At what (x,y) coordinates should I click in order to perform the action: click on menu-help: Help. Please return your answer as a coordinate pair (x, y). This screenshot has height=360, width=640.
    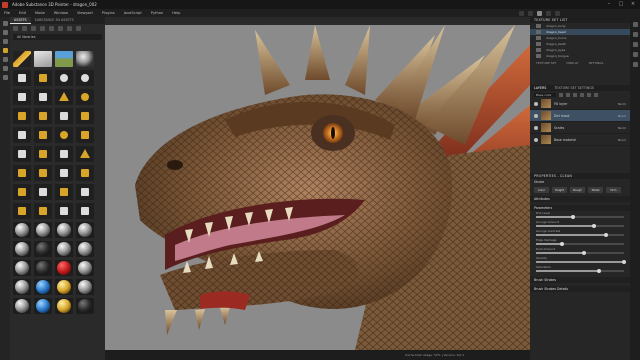
    Looking at the image, I should click on (176, 13).